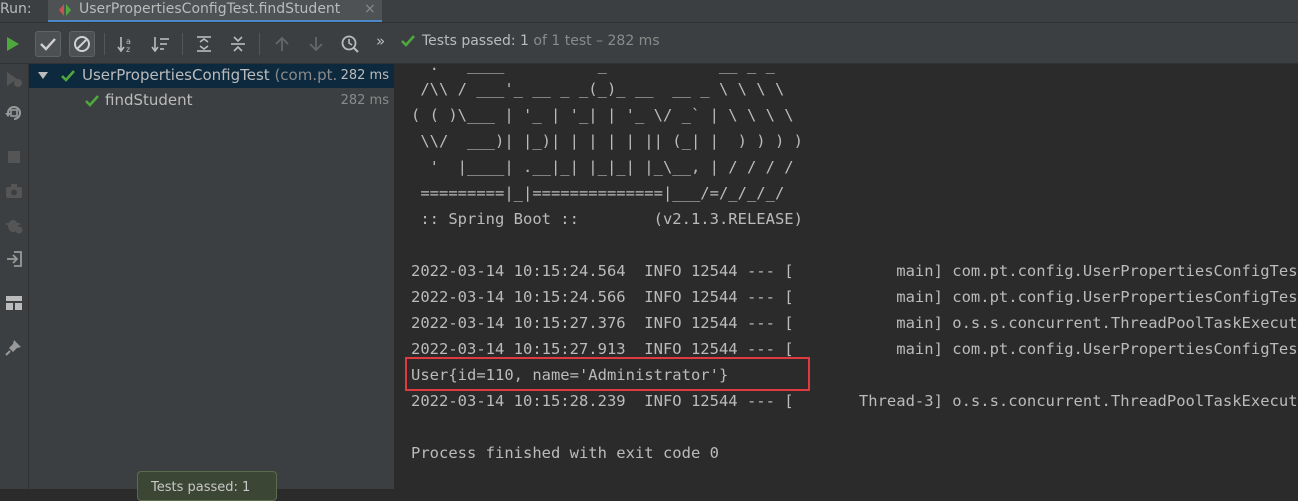 Image resolution: width=1298 pixels, height=501 pixels. Describe the element at coordinates (594, 41) in the screenshot. I see `status-suffix: of 1 test – 282 ms` at that location.